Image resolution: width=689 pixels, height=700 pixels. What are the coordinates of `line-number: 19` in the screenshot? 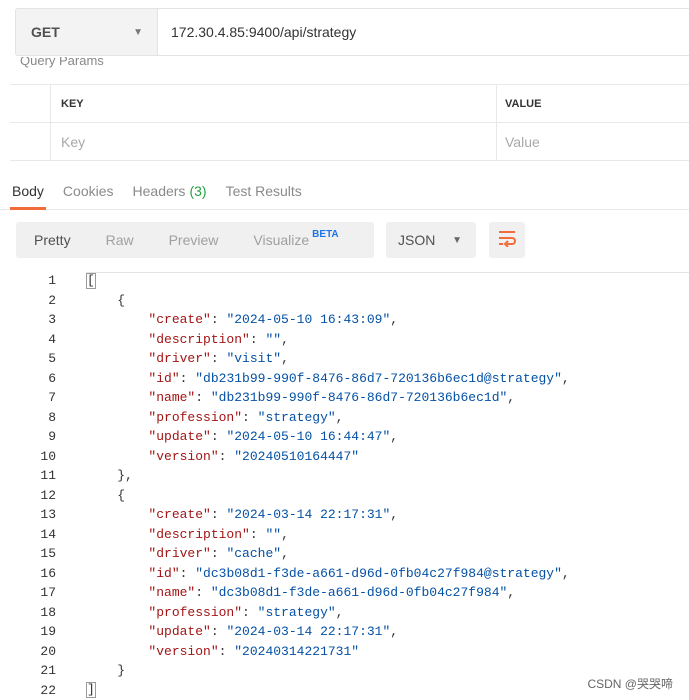 It's located at (48, 632).